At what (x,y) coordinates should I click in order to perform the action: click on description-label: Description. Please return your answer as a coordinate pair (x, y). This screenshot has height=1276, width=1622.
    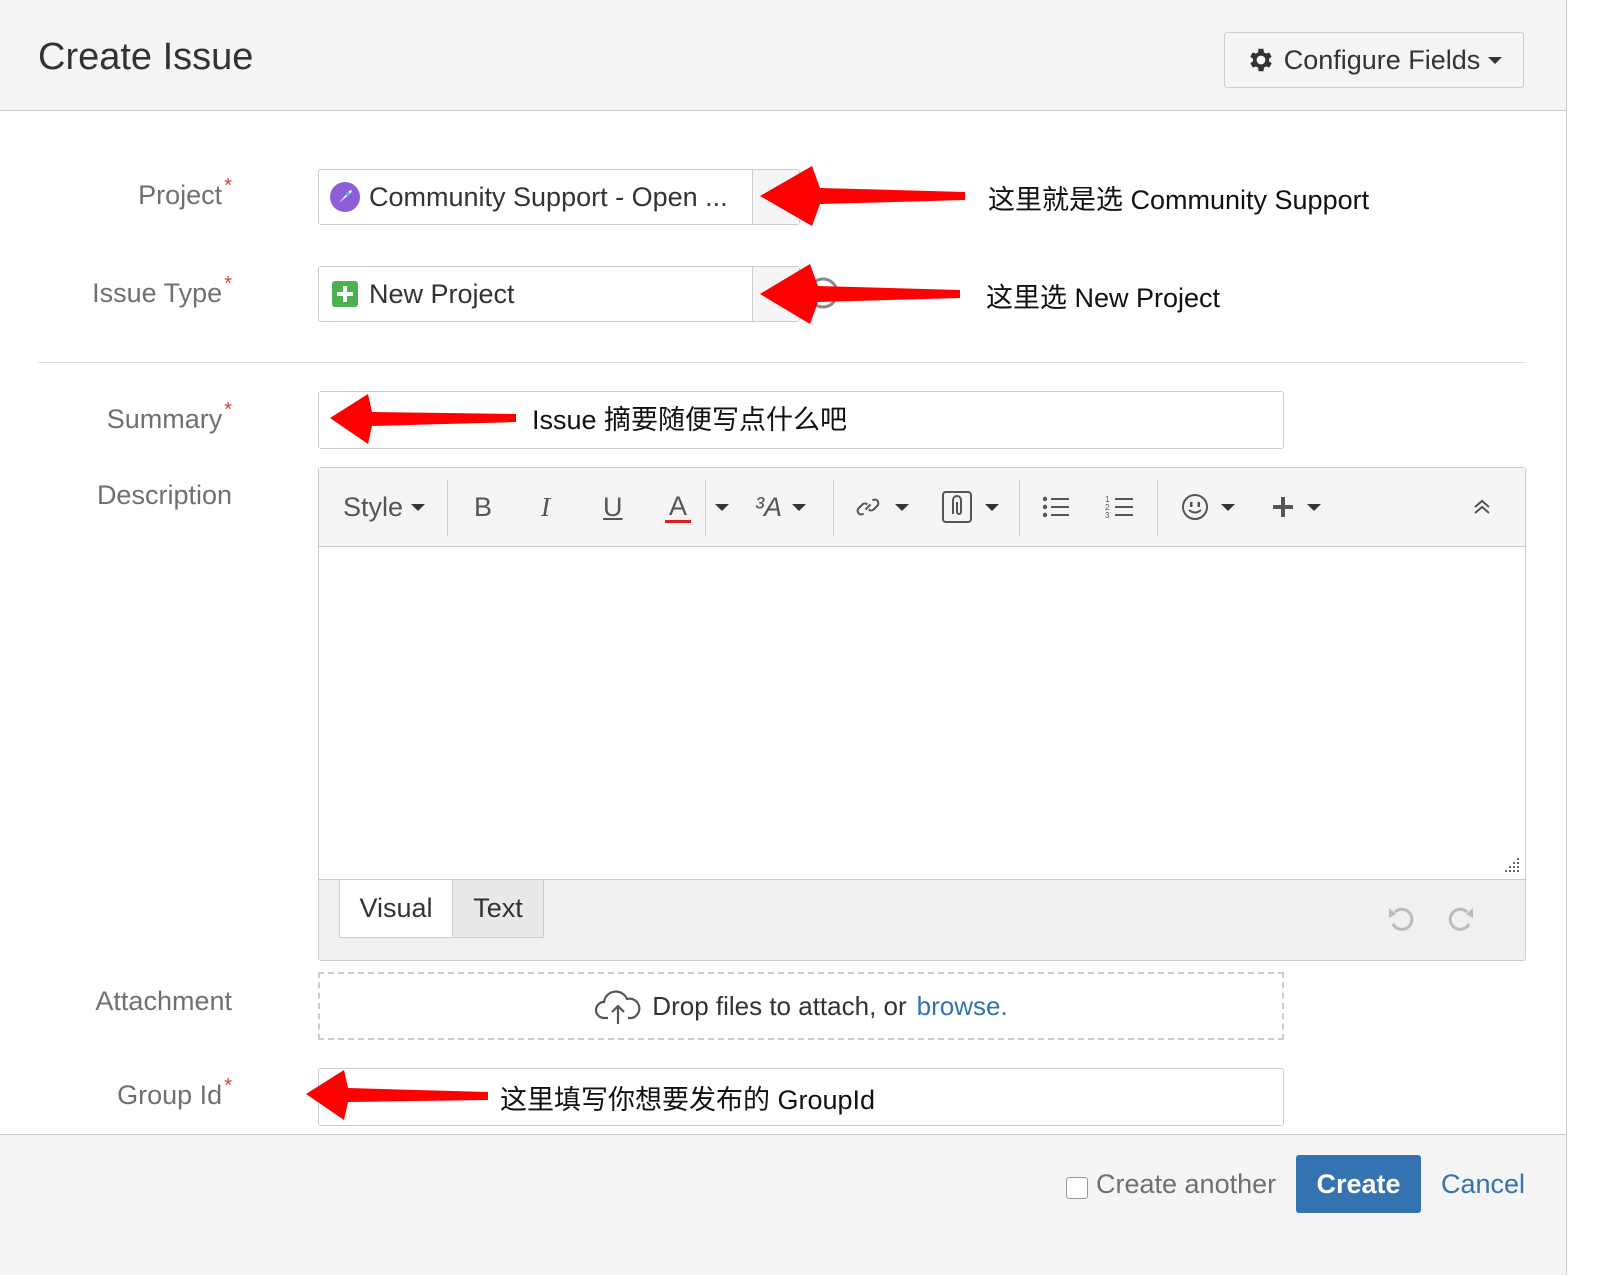
    Looking at the image, I should click on (164, 495).